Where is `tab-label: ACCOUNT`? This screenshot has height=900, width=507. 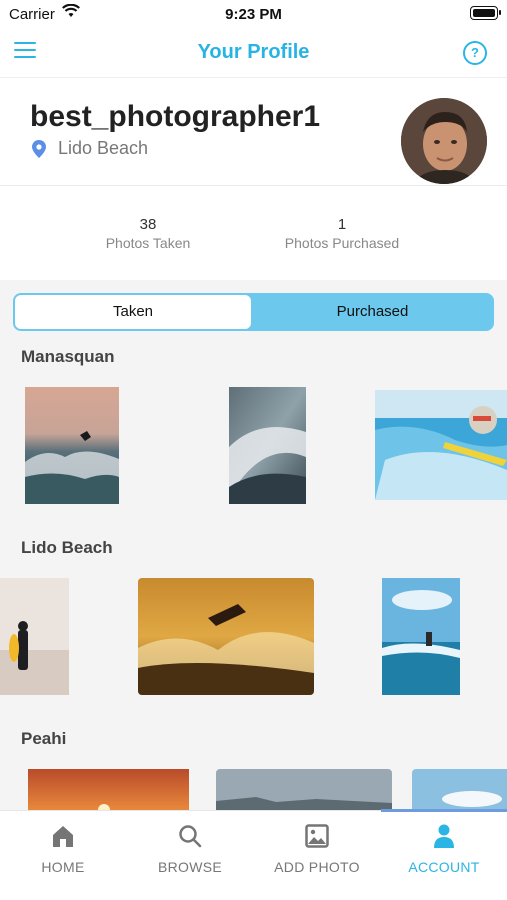 tab-label: ACCOUNT is located at coordinates (444, 867).